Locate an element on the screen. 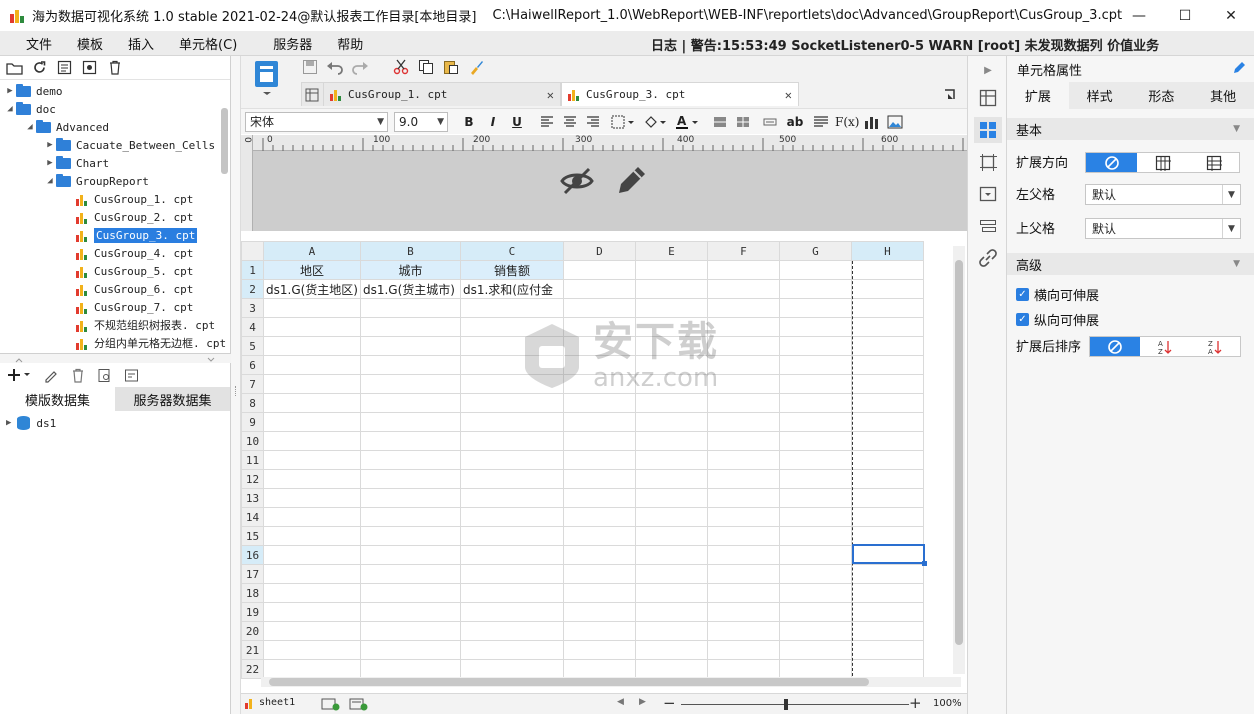 This screenshot has height=714, width=1254. sheet-tab: sheet1 is located at coordinates (270, 702).